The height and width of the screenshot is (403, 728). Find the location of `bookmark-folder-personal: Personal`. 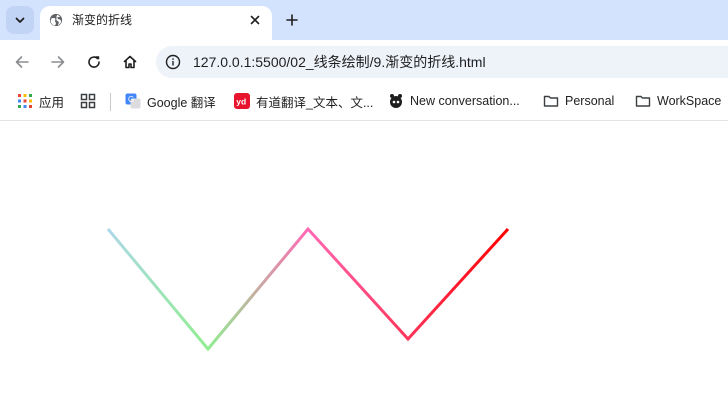

bookmark-folder-personal: Personal is located at coordinates (578, 101).